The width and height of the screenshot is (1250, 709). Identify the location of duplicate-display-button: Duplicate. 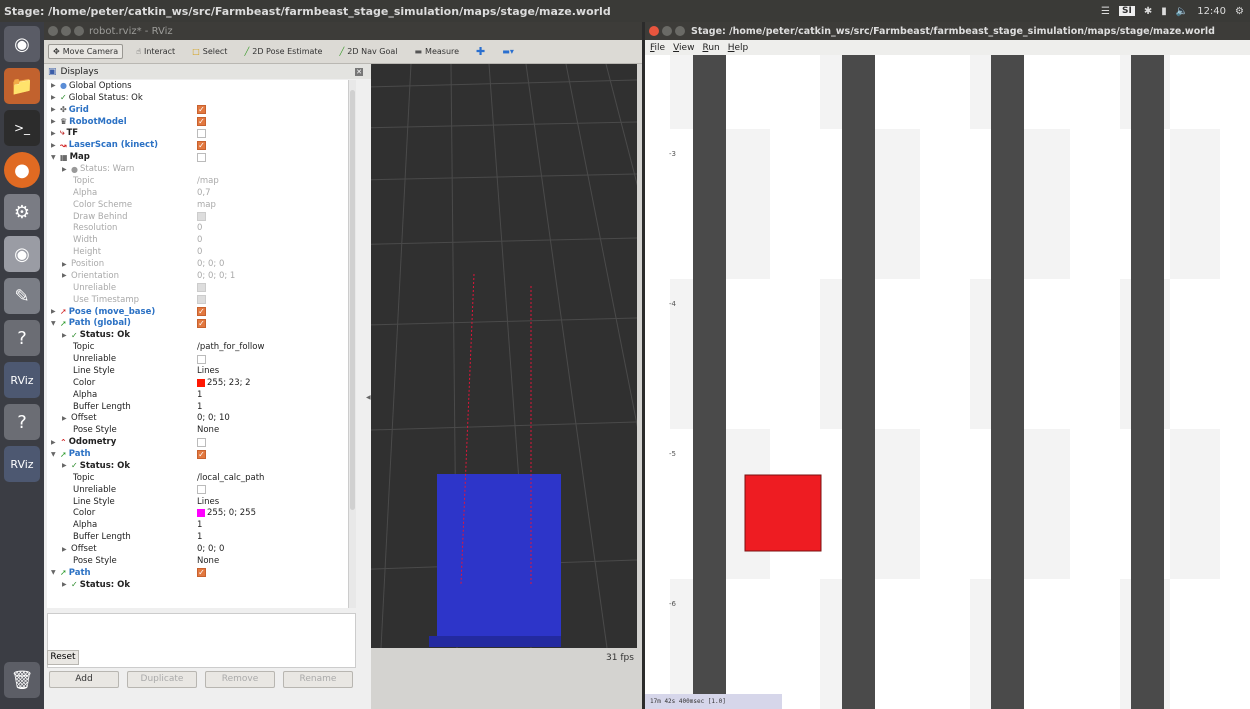
(162, 679).